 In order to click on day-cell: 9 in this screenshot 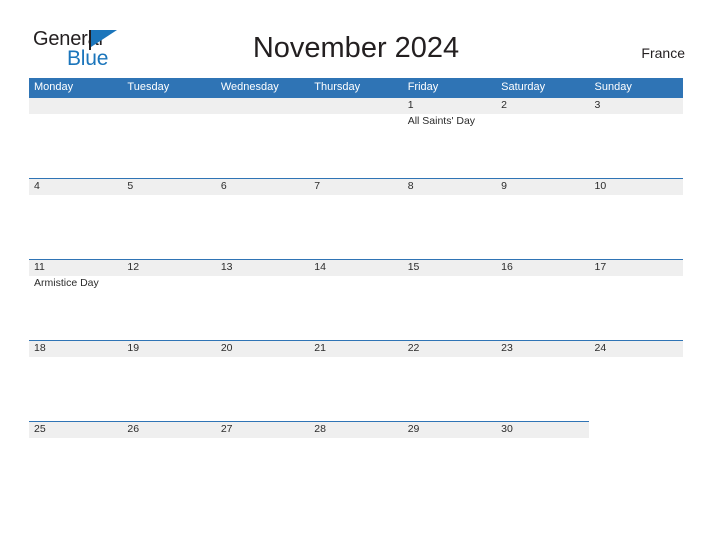, I will do `click(542, 218)`.